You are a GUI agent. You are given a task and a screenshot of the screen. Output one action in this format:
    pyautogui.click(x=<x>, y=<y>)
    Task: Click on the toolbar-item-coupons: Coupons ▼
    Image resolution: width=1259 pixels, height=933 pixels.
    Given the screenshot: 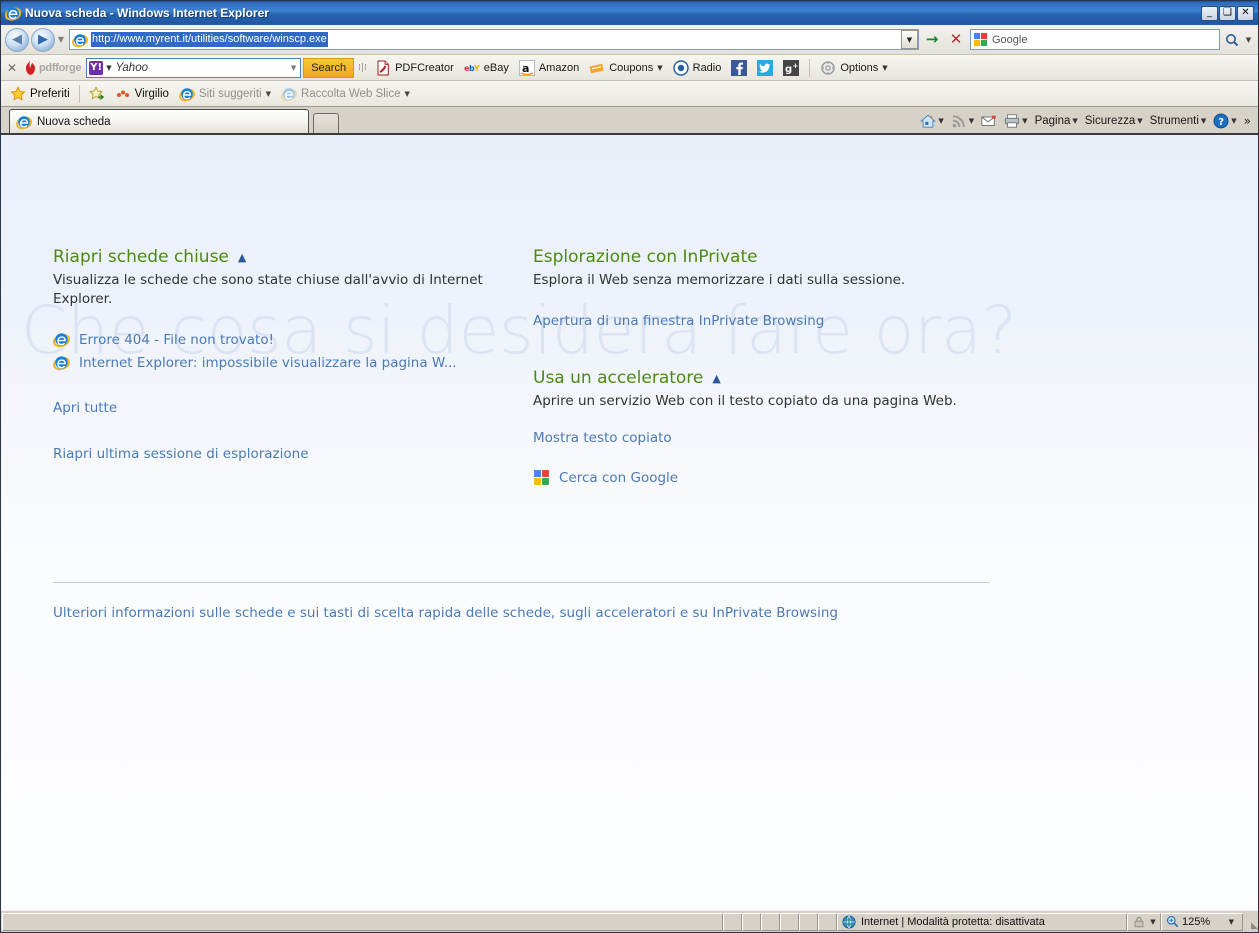 What is the action you would take?
    pyautogui.click(x=625, y=67)
    